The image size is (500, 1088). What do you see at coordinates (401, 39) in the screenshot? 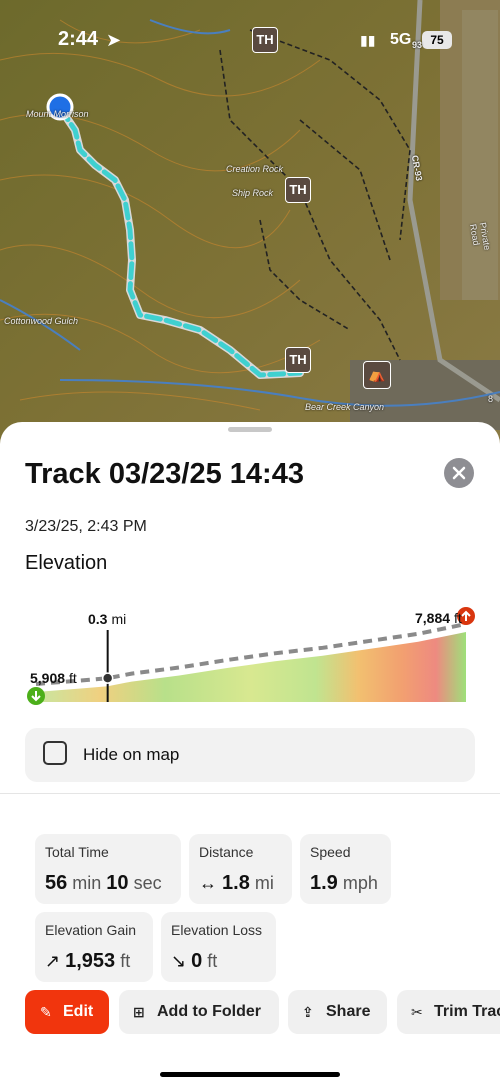
I see `network-label: 5G` at bounding box center [401, 39].